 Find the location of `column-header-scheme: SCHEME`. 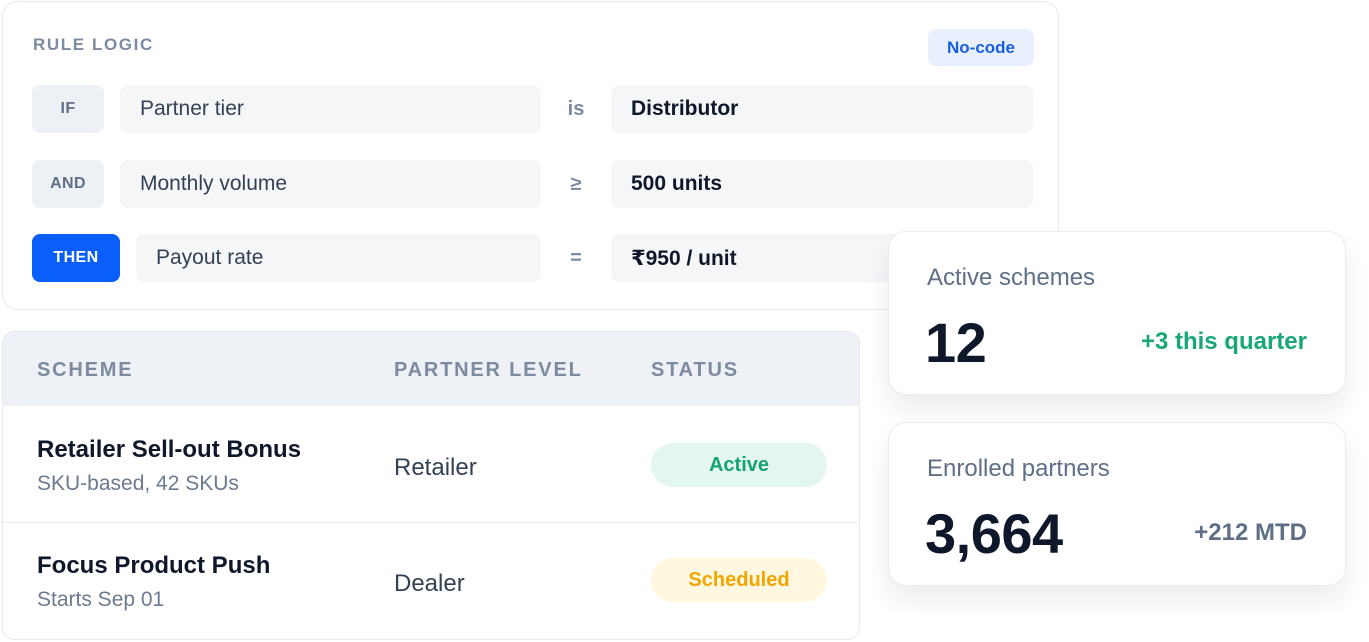

column-header-scheme: SCHEME is located at coordinates (85, 370).